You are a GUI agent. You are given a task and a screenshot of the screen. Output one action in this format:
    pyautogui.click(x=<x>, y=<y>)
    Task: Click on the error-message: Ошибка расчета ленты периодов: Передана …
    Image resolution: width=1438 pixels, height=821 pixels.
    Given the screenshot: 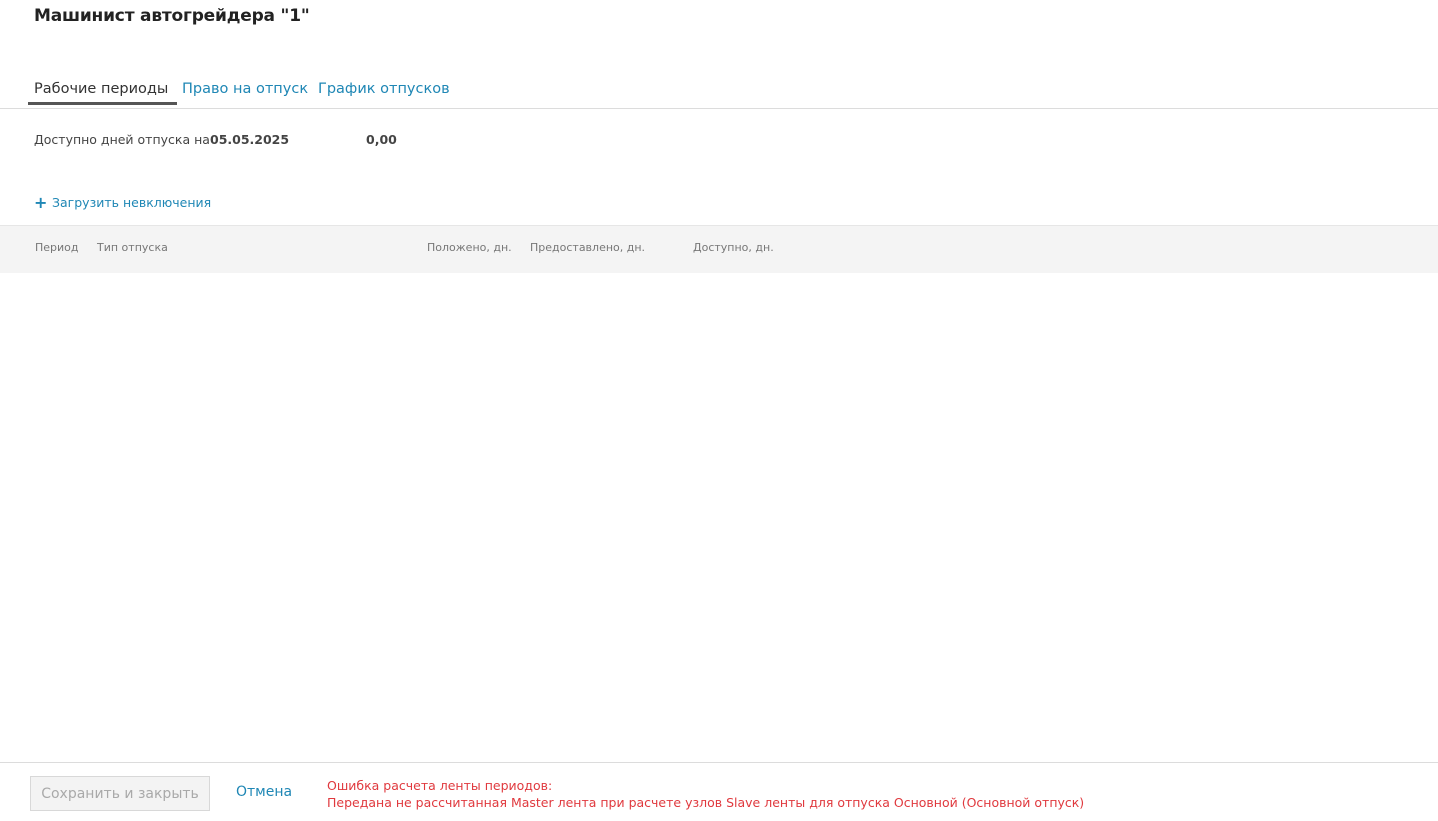 What is the action you would take?
    pyautogui.click(x=705, y=794)
    